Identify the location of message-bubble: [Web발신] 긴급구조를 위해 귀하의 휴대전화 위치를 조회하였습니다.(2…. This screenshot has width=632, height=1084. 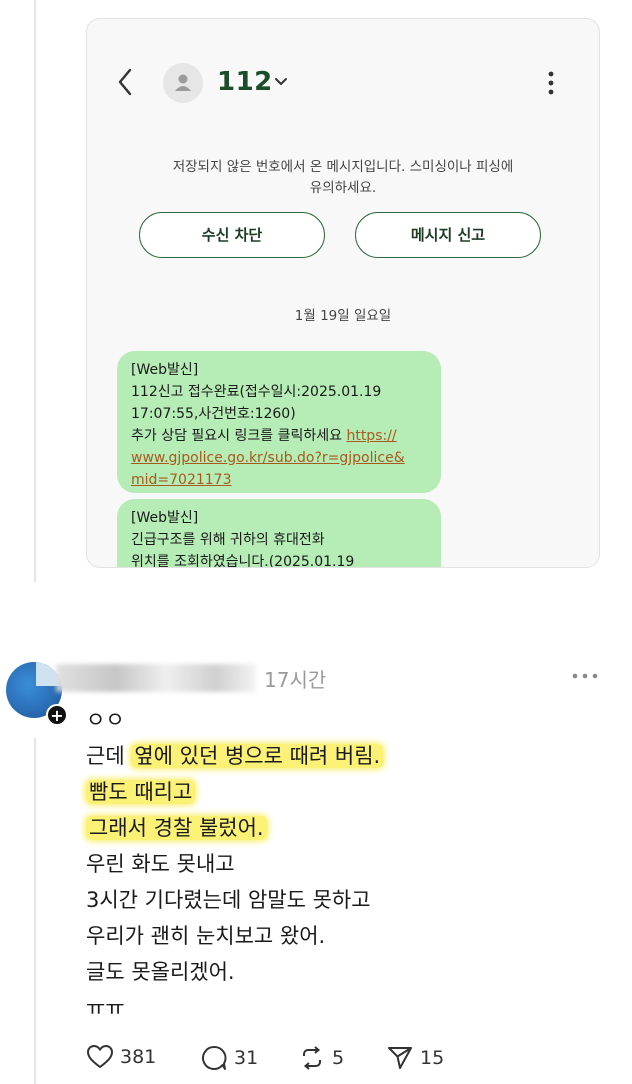
(279, 533).